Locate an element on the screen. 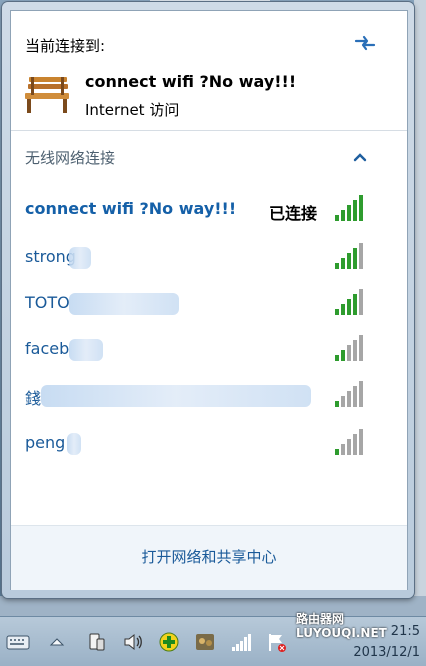  wifi-tray-icon is located at coordinates (241, 642).